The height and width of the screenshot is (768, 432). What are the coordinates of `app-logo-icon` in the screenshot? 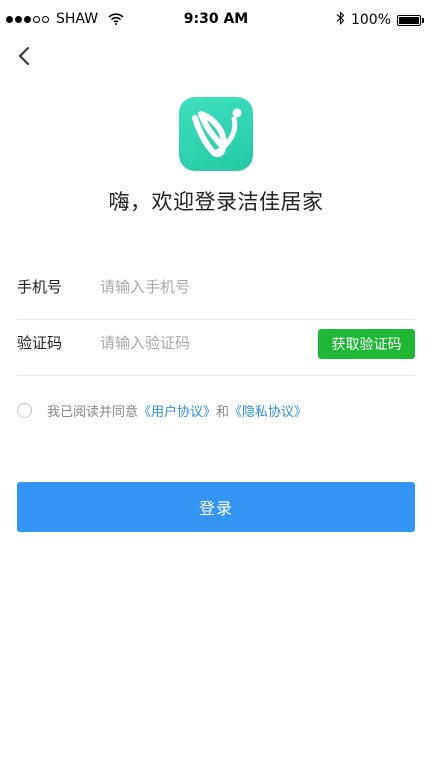 It's located at (217, 133).